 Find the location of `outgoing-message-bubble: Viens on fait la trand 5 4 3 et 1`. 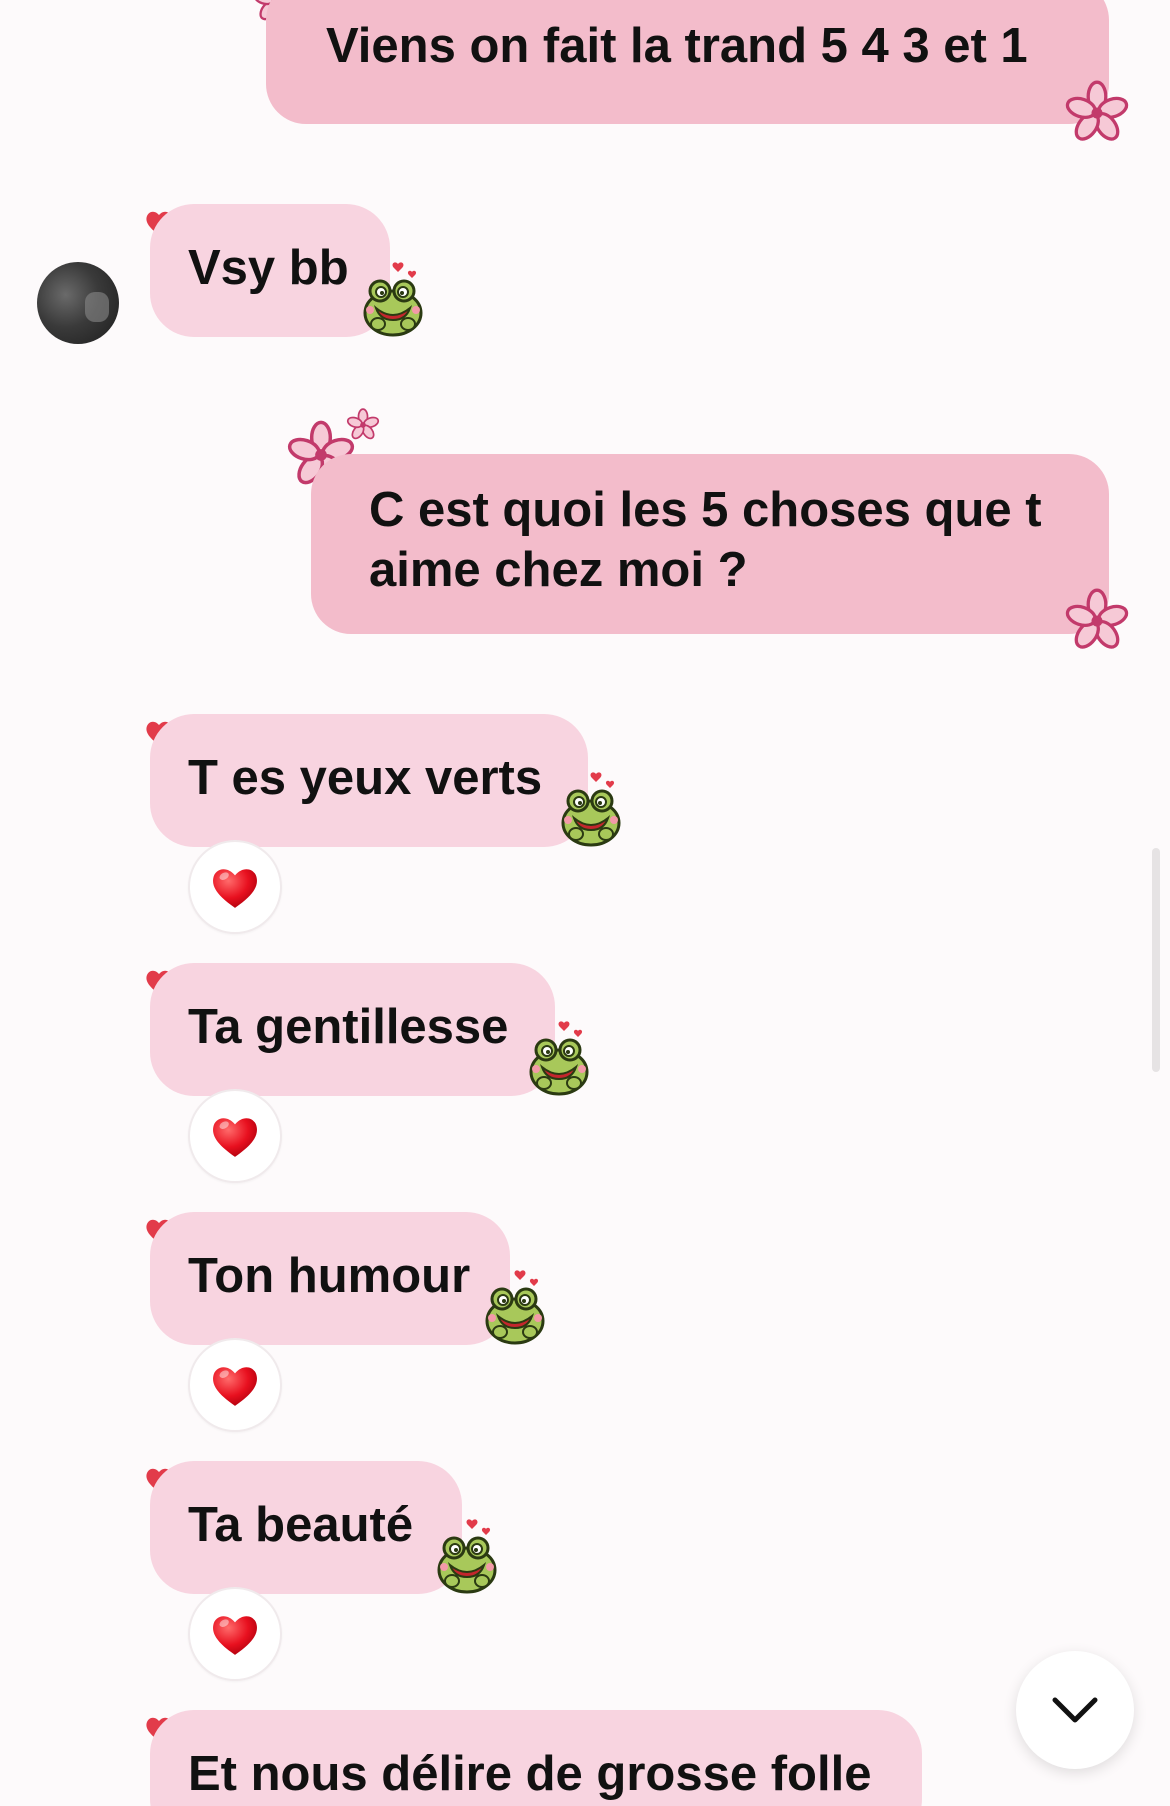

outgoing-message-bubble: Viens on fait la trand 5 4 3 et 1 is located at coordinates (687, 62).